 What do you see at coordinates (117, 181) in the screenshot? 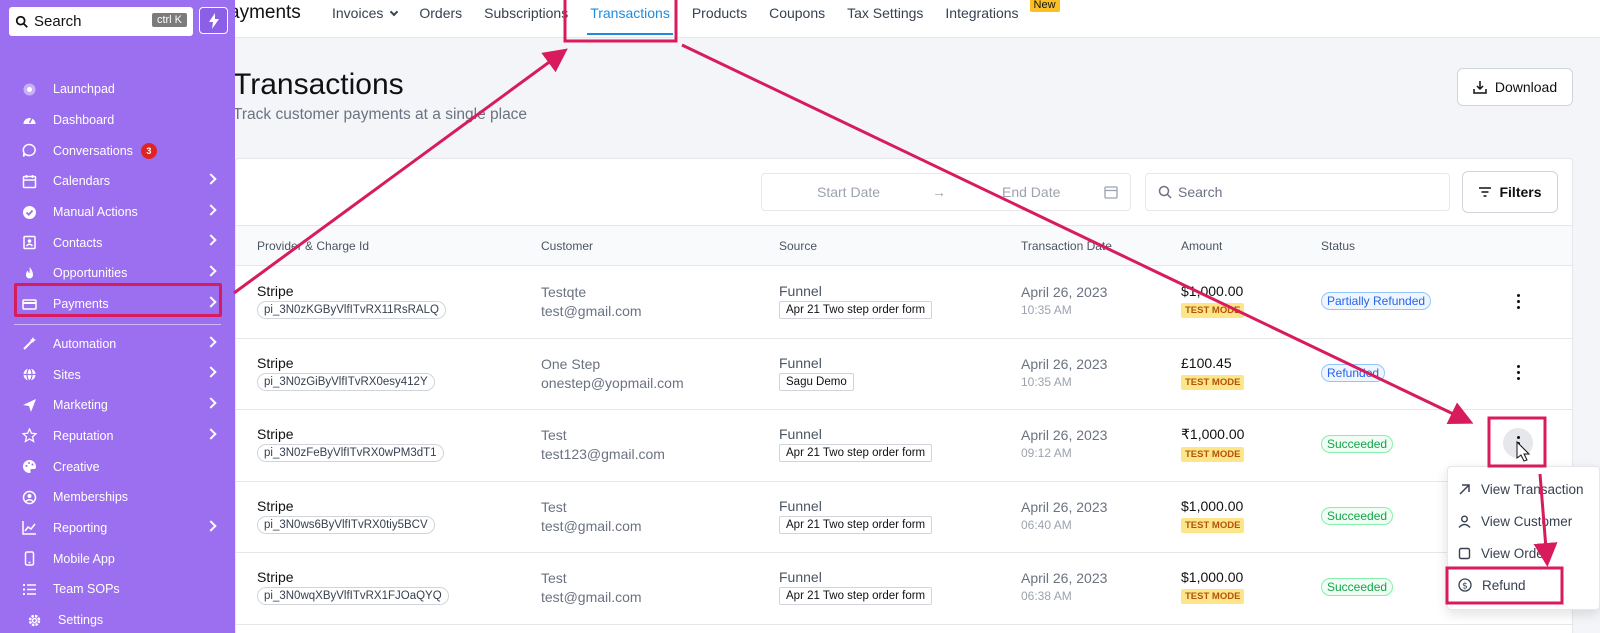
I see `sidebar-item-calendars: Calendars` at bounding box center [117, 181].